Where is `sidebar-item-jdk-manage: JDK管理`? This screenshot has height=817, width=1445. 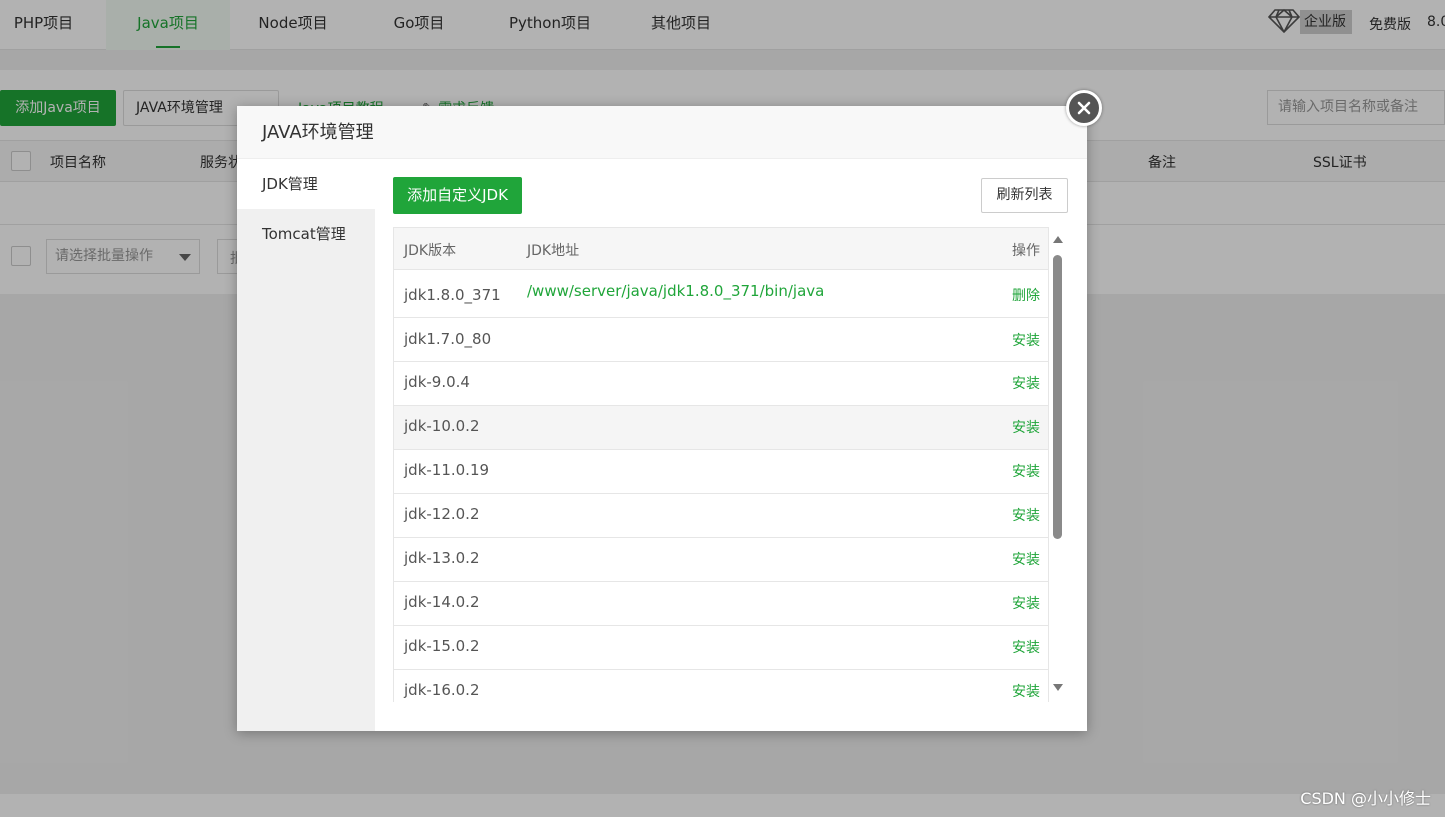
sidebar-item-jdk-manage: JDK管理 is located at coordinates (306, 184).